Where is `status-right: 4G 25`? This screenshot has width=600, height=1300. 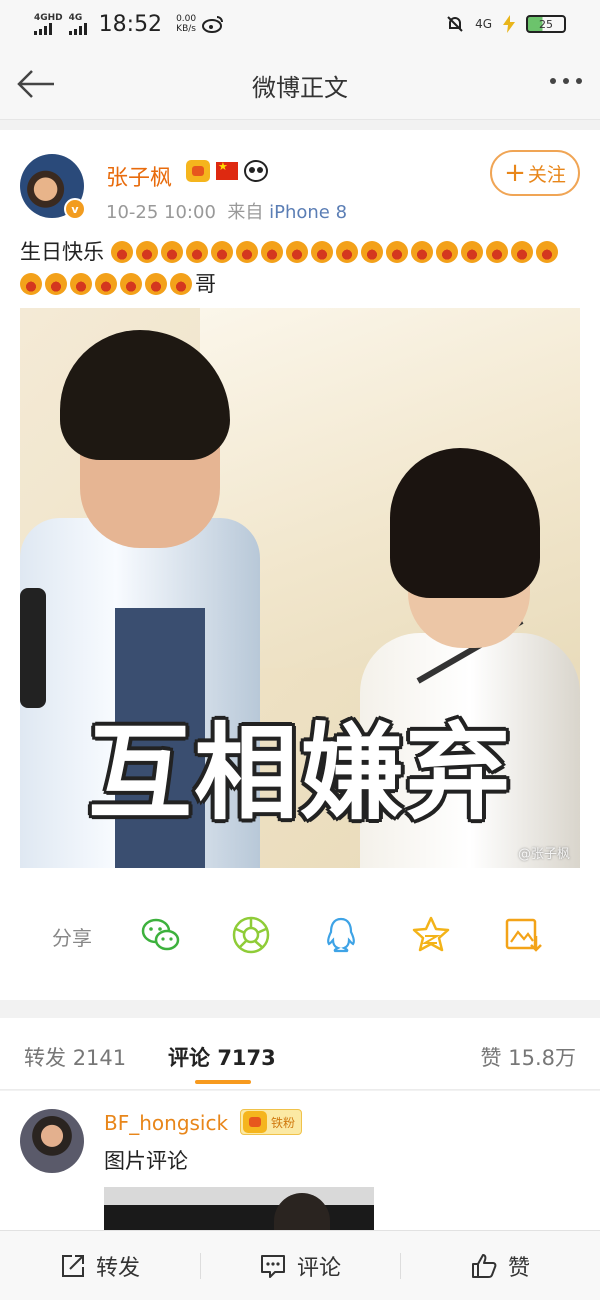 status-right: 4G 25 is located at coordinates (505, 24).